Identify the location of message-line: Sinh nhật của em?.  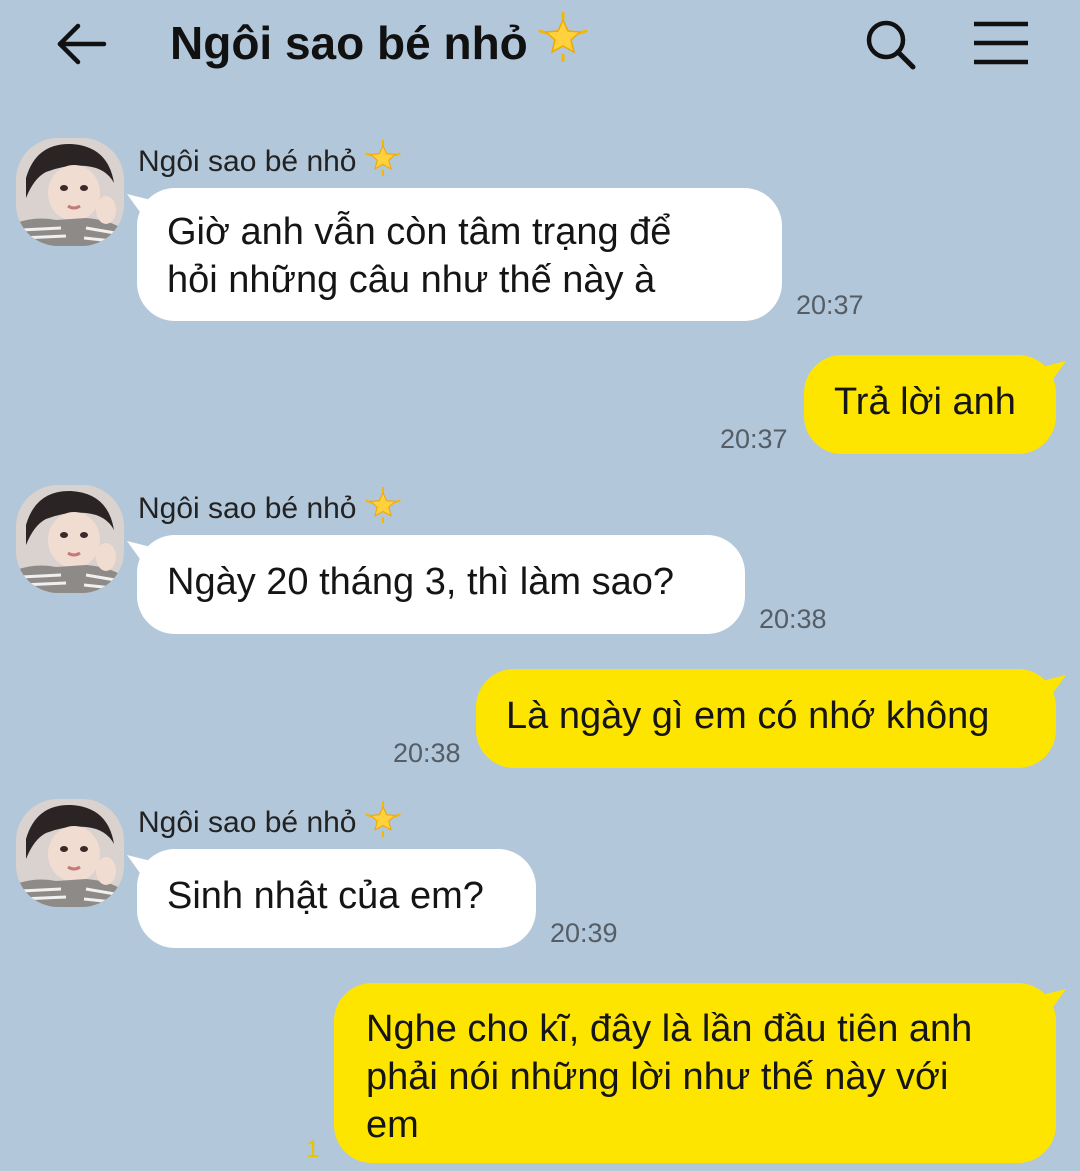
(325, 896).